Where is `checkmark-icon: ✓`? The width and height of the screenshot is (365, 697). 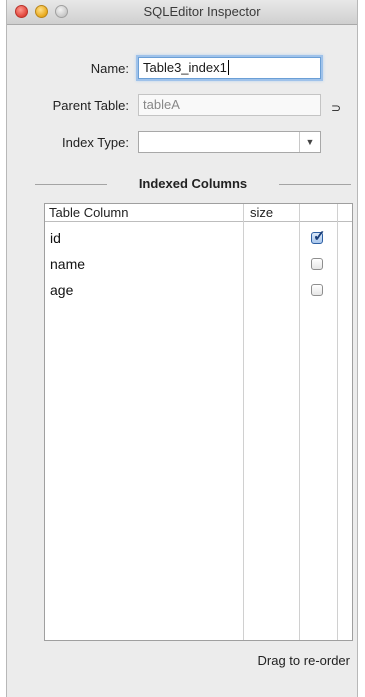 checkmark-icon: ✓ is located at coordinates (319, 236).